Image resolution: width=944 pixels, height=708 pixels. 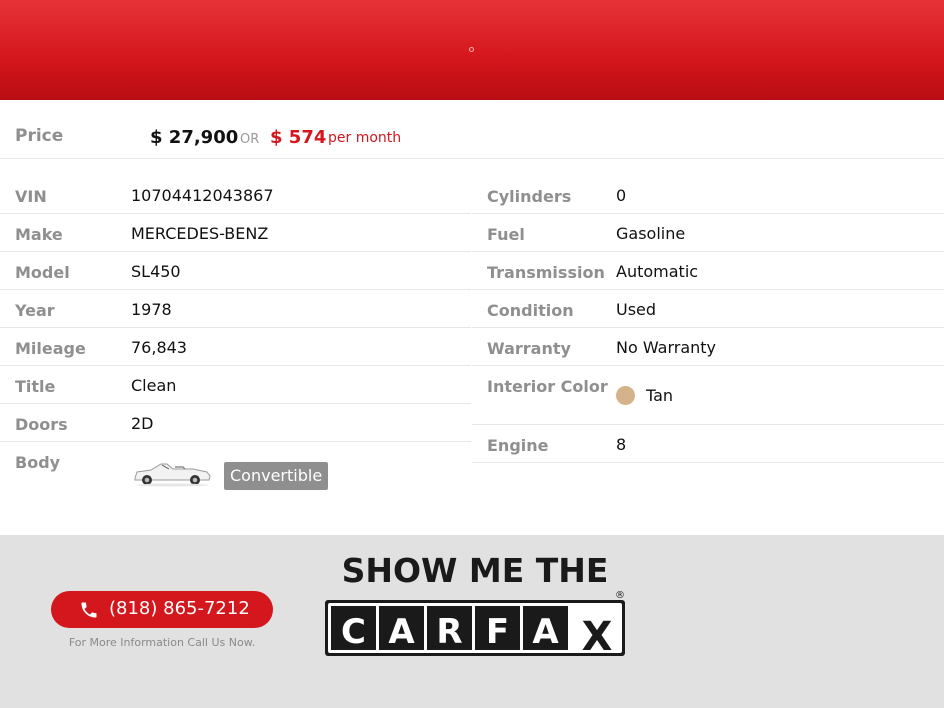 What do you see at coordinates (156, 271) in the screenshot?
I see `spec-value: SL450` at bounding box center [156, 271].